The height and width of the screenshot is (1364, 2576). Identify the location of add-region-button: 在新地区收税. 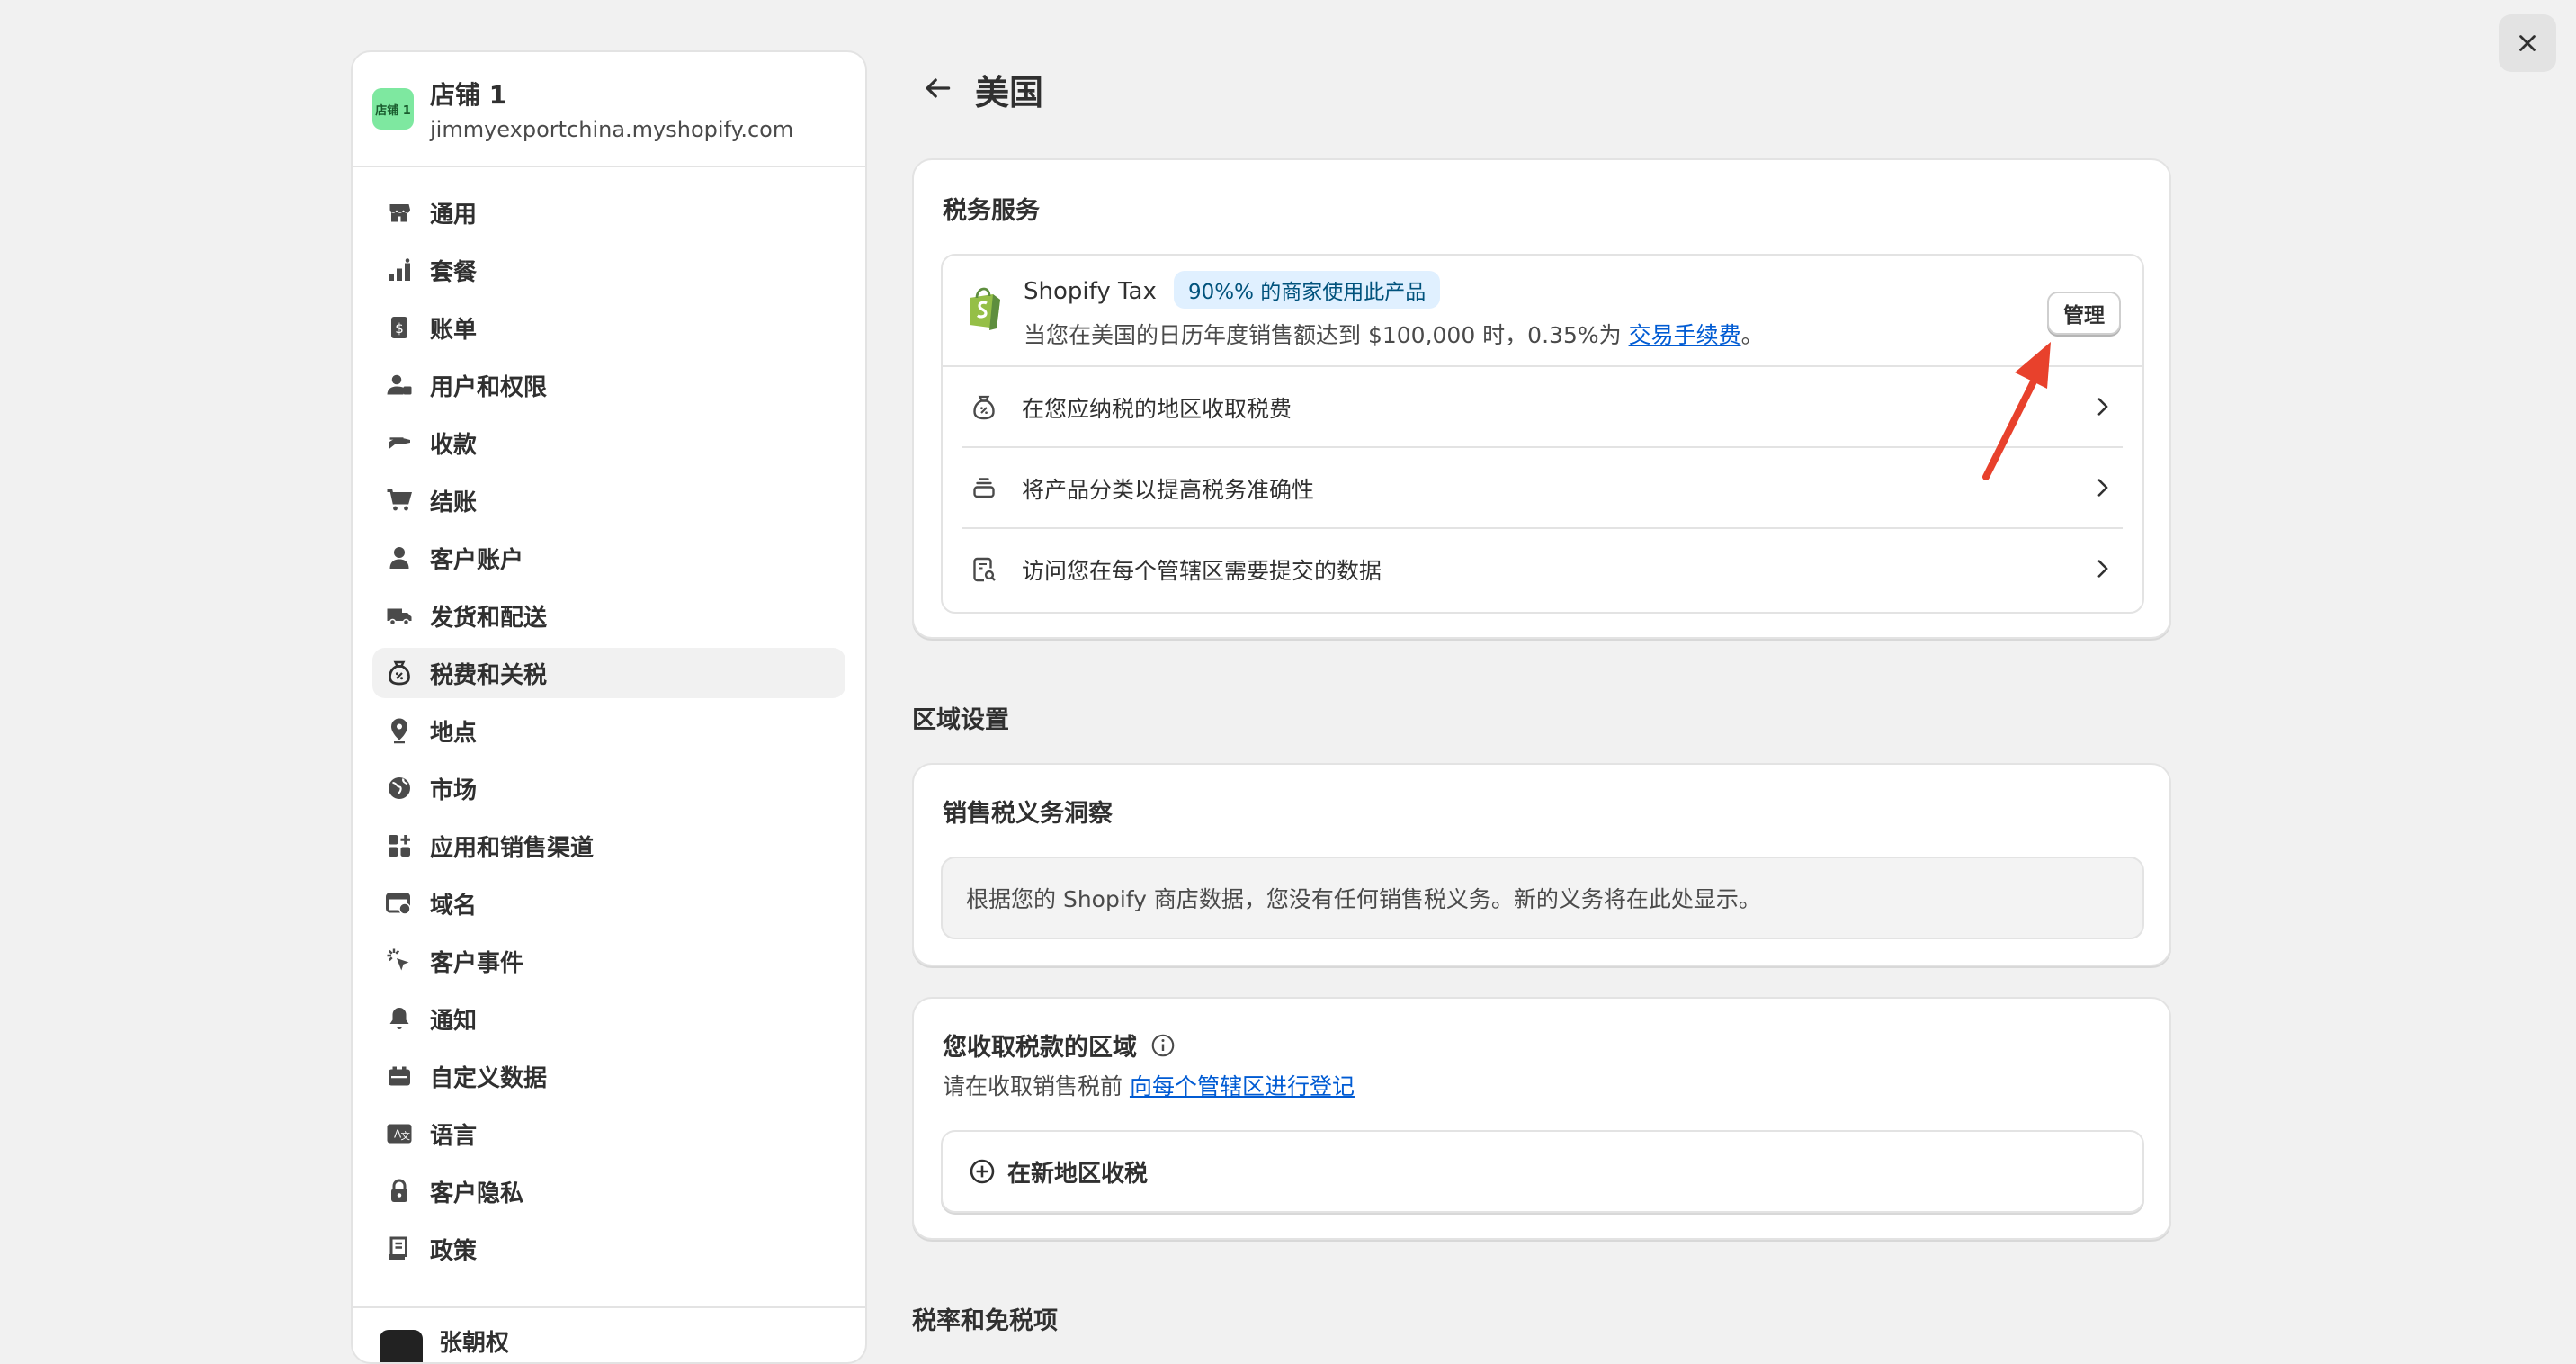
(1542, 1171).